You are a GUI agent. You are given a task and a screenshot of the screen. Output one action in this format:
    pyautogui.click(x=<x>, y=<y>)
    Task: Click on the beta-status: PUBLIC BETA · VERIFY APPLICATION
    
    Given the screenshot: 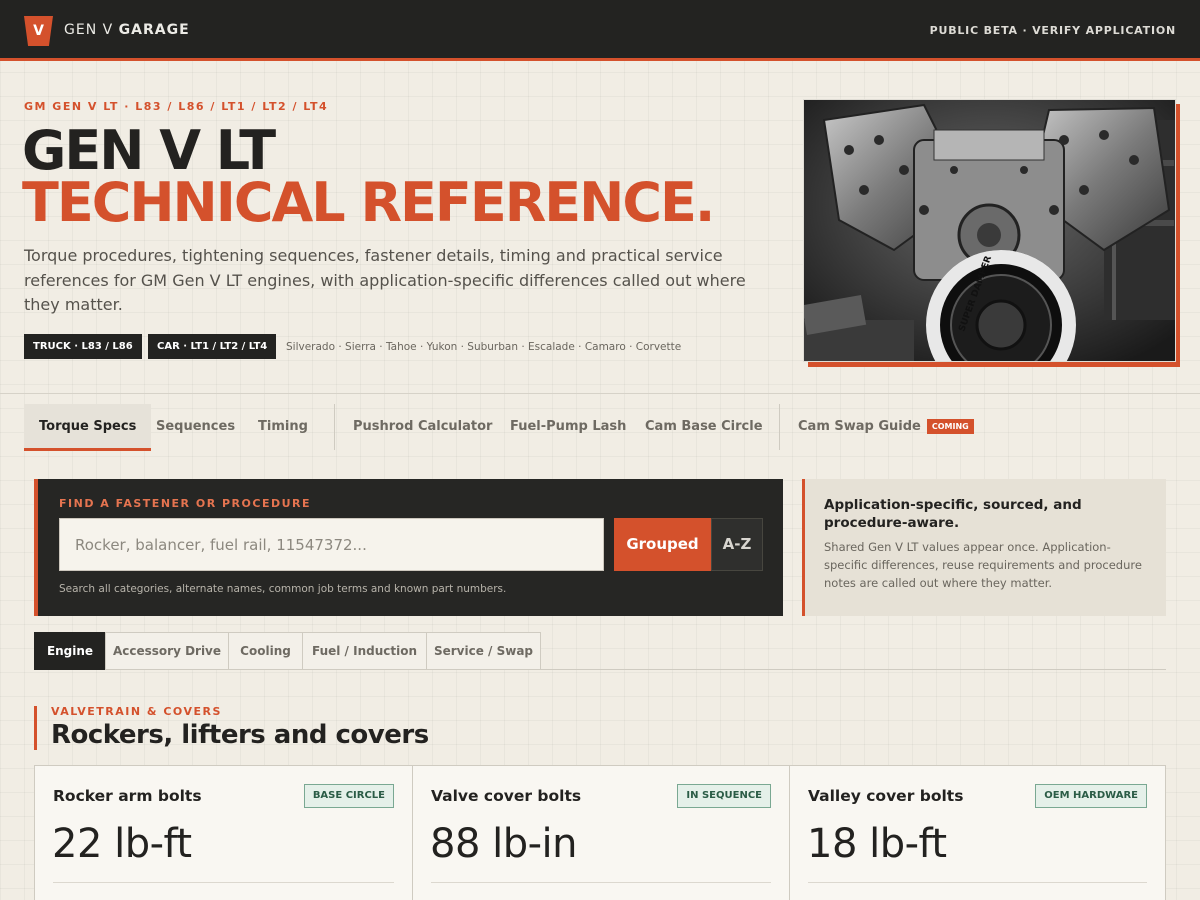 What is the action you would take?
    pyautogui.click(x=1052, y=30)
    